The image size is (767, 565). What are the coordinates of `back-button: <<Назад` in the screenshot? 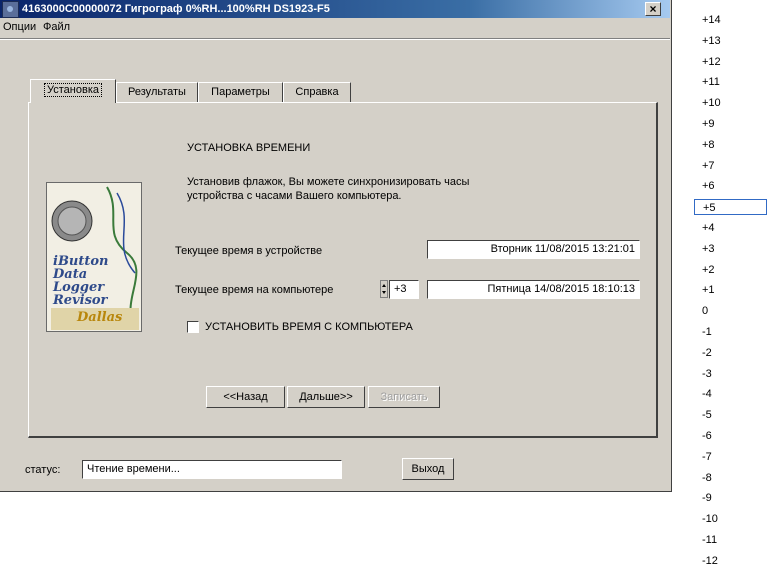 It's located at (245, 397).